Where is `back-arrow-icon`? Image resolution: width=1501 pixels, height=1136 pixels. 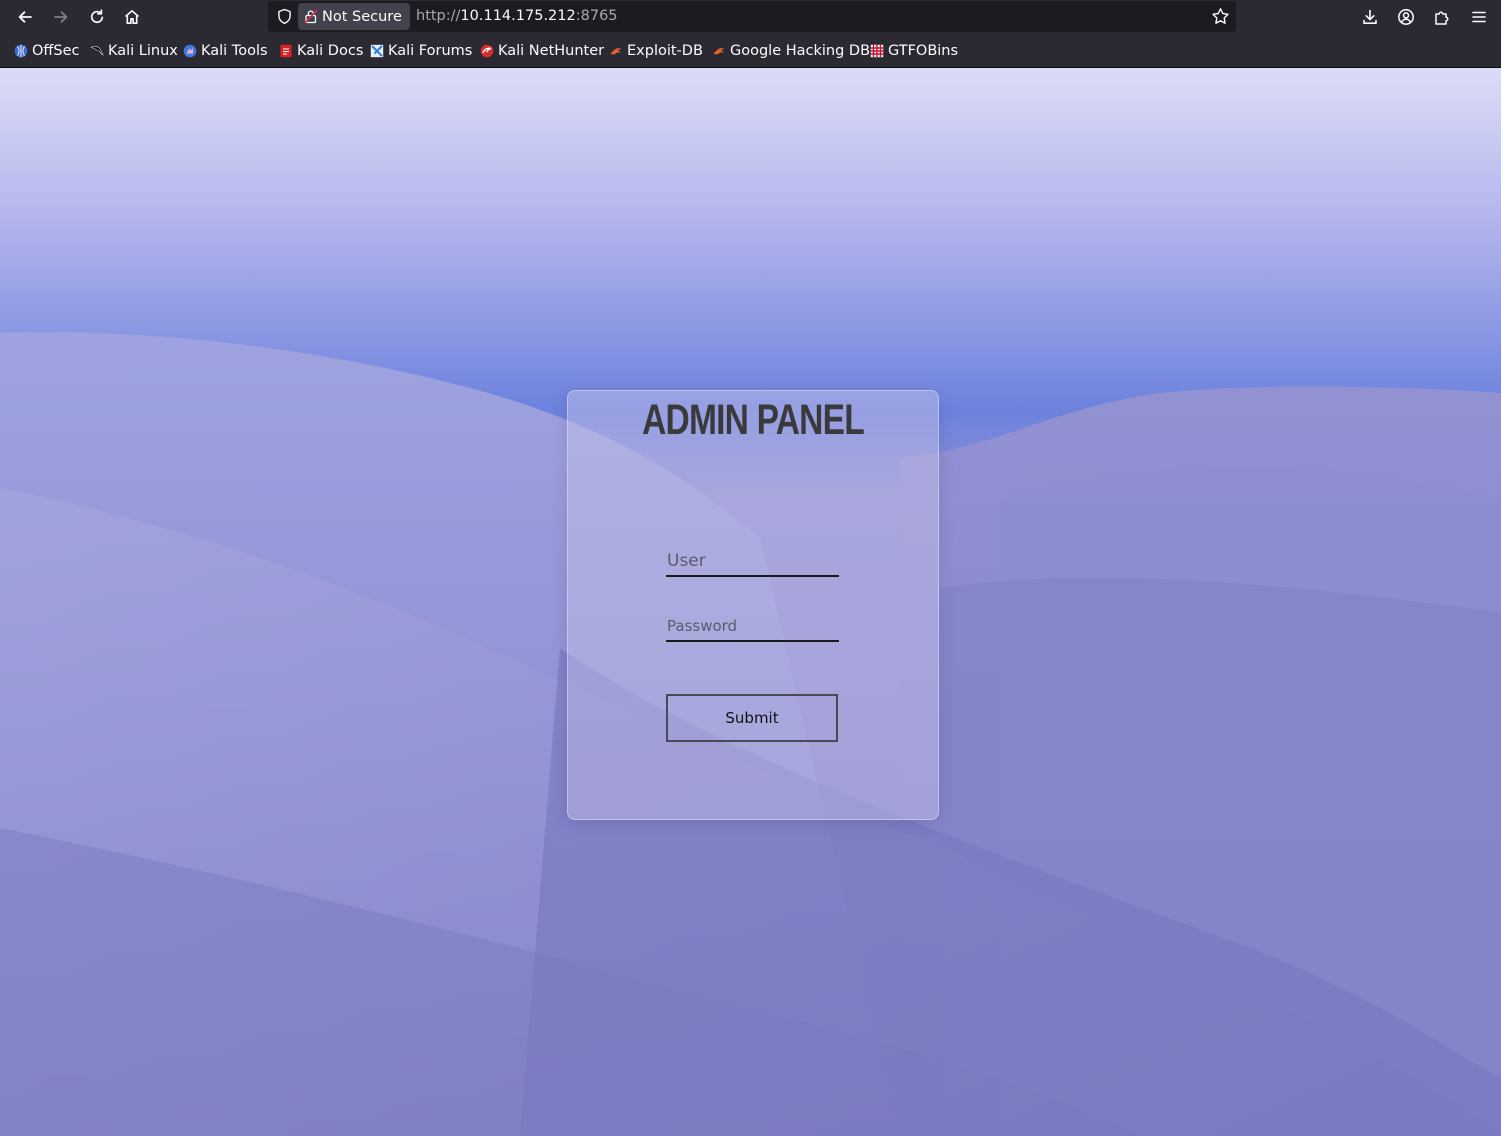 back-arrow-icon is located at coordinates (25, 17).